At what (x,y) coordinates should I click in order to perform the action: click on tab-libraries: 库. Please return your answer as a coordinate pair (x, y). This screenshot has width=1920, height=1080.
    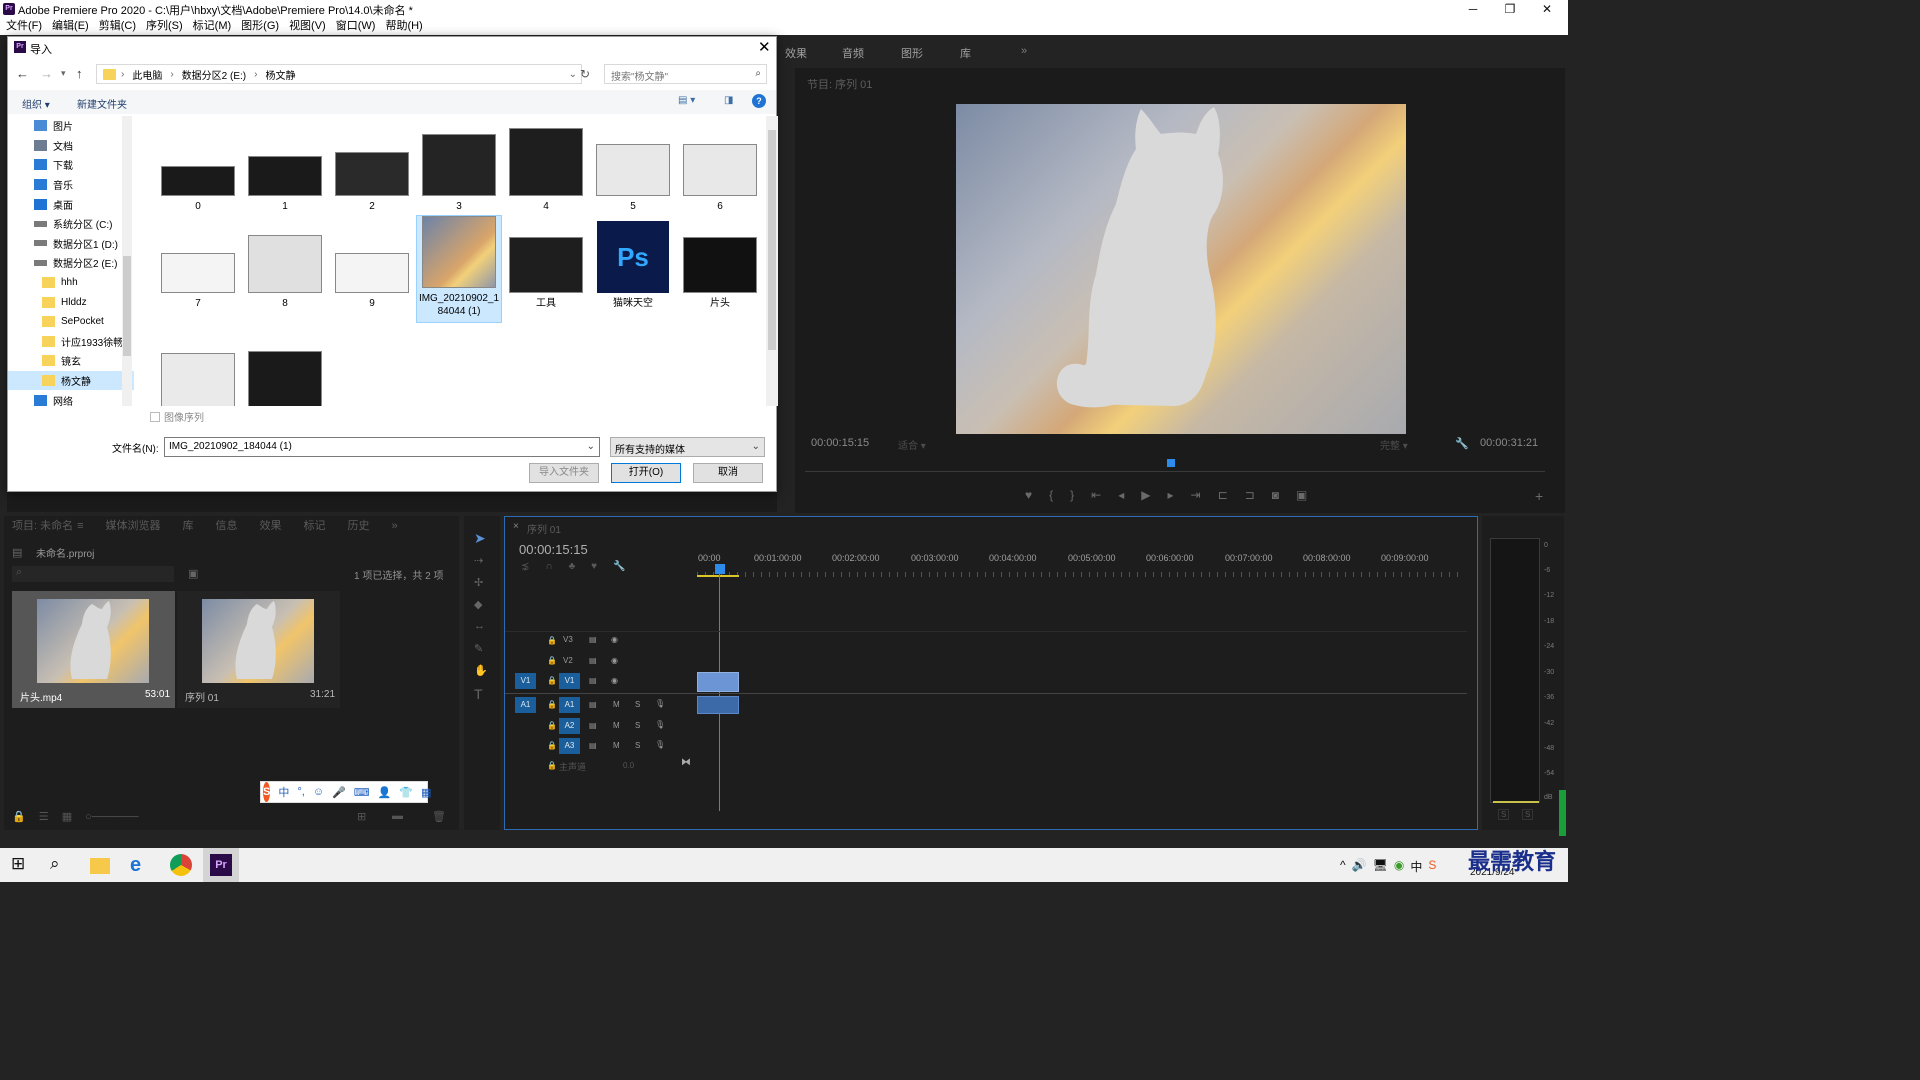
    Looking at the image, I should click on (188, 526).